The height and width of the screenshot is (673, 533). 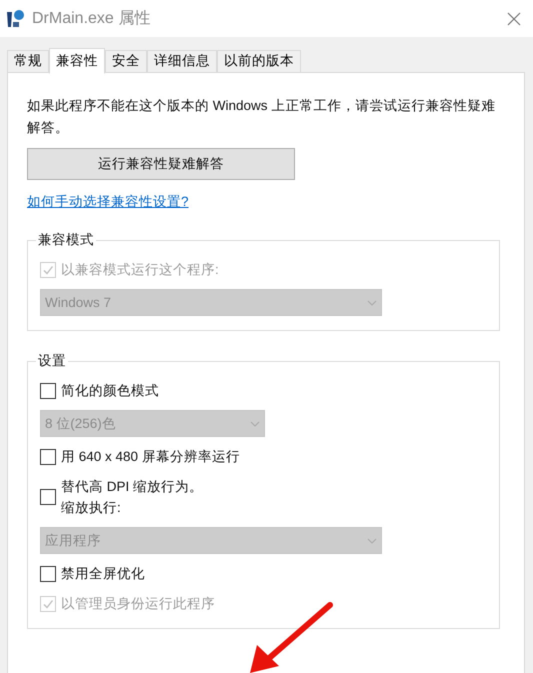 I want to click on checkbox-label: 以管理员身份运行此程序, so click(x=138, y=604).